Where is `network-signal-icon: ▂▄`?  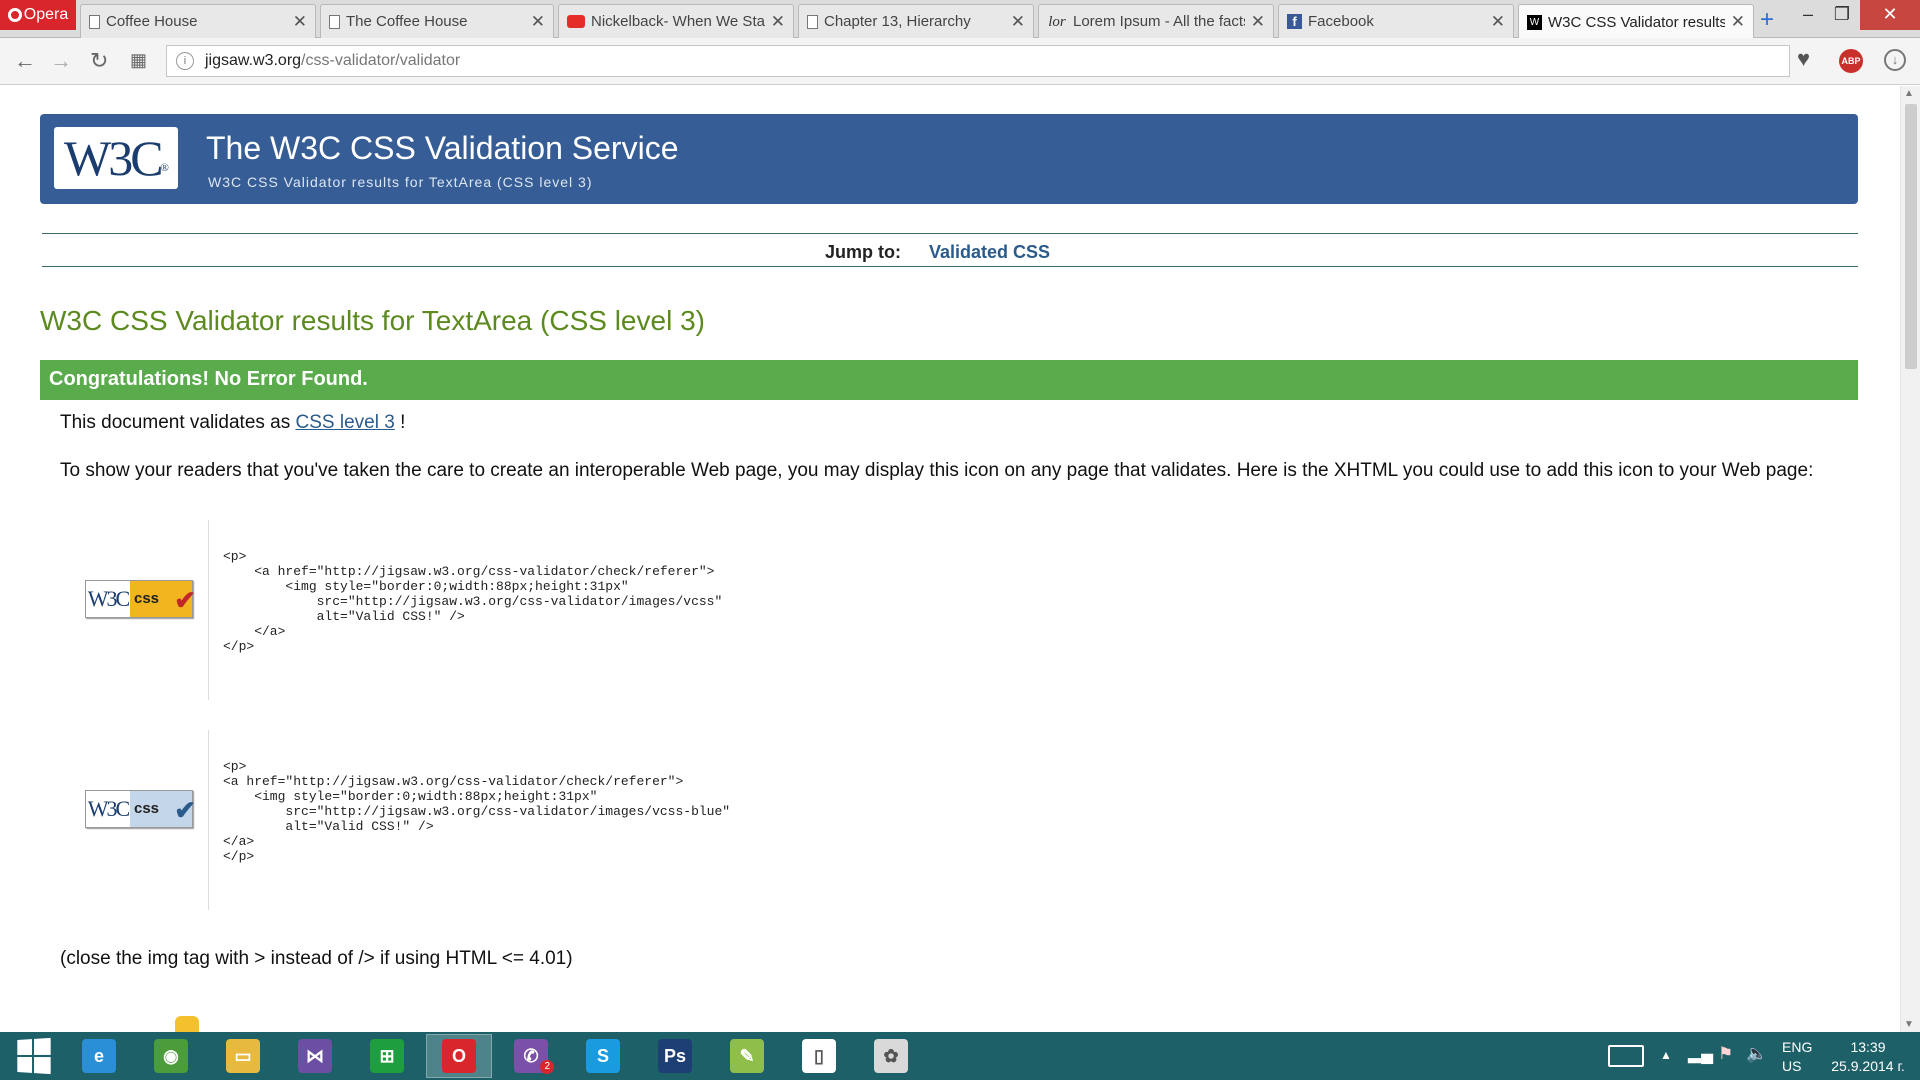 network-signal-icon: ▂▄ is located at coordinates (1700, 1054).